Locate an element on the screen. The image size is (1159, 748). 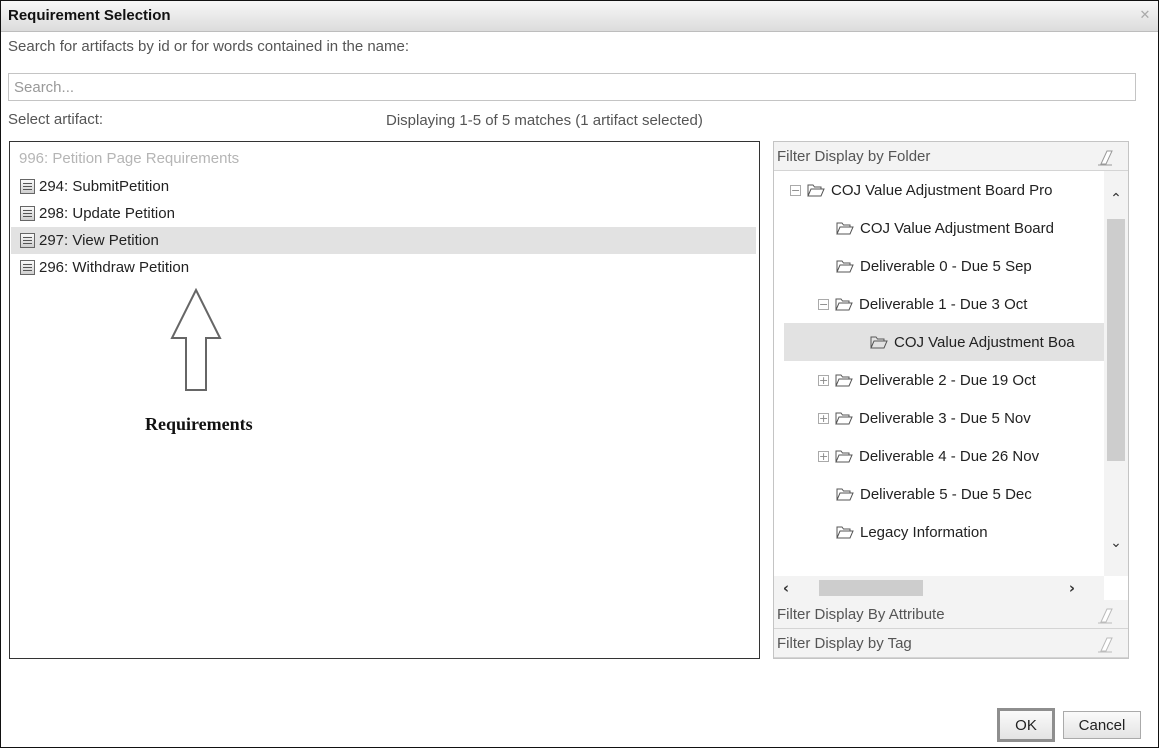
tree-node-label: Legacy Information is located at coordinates (924, 532).